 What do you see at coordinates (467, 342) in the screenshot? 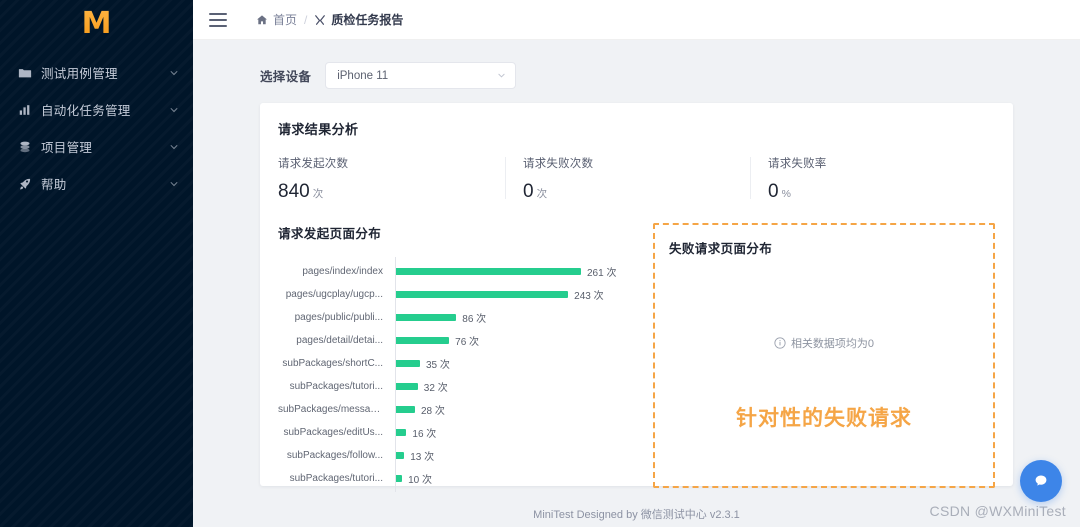
I see `bar-value-label: 76 次` at bounding box center [467, 342].